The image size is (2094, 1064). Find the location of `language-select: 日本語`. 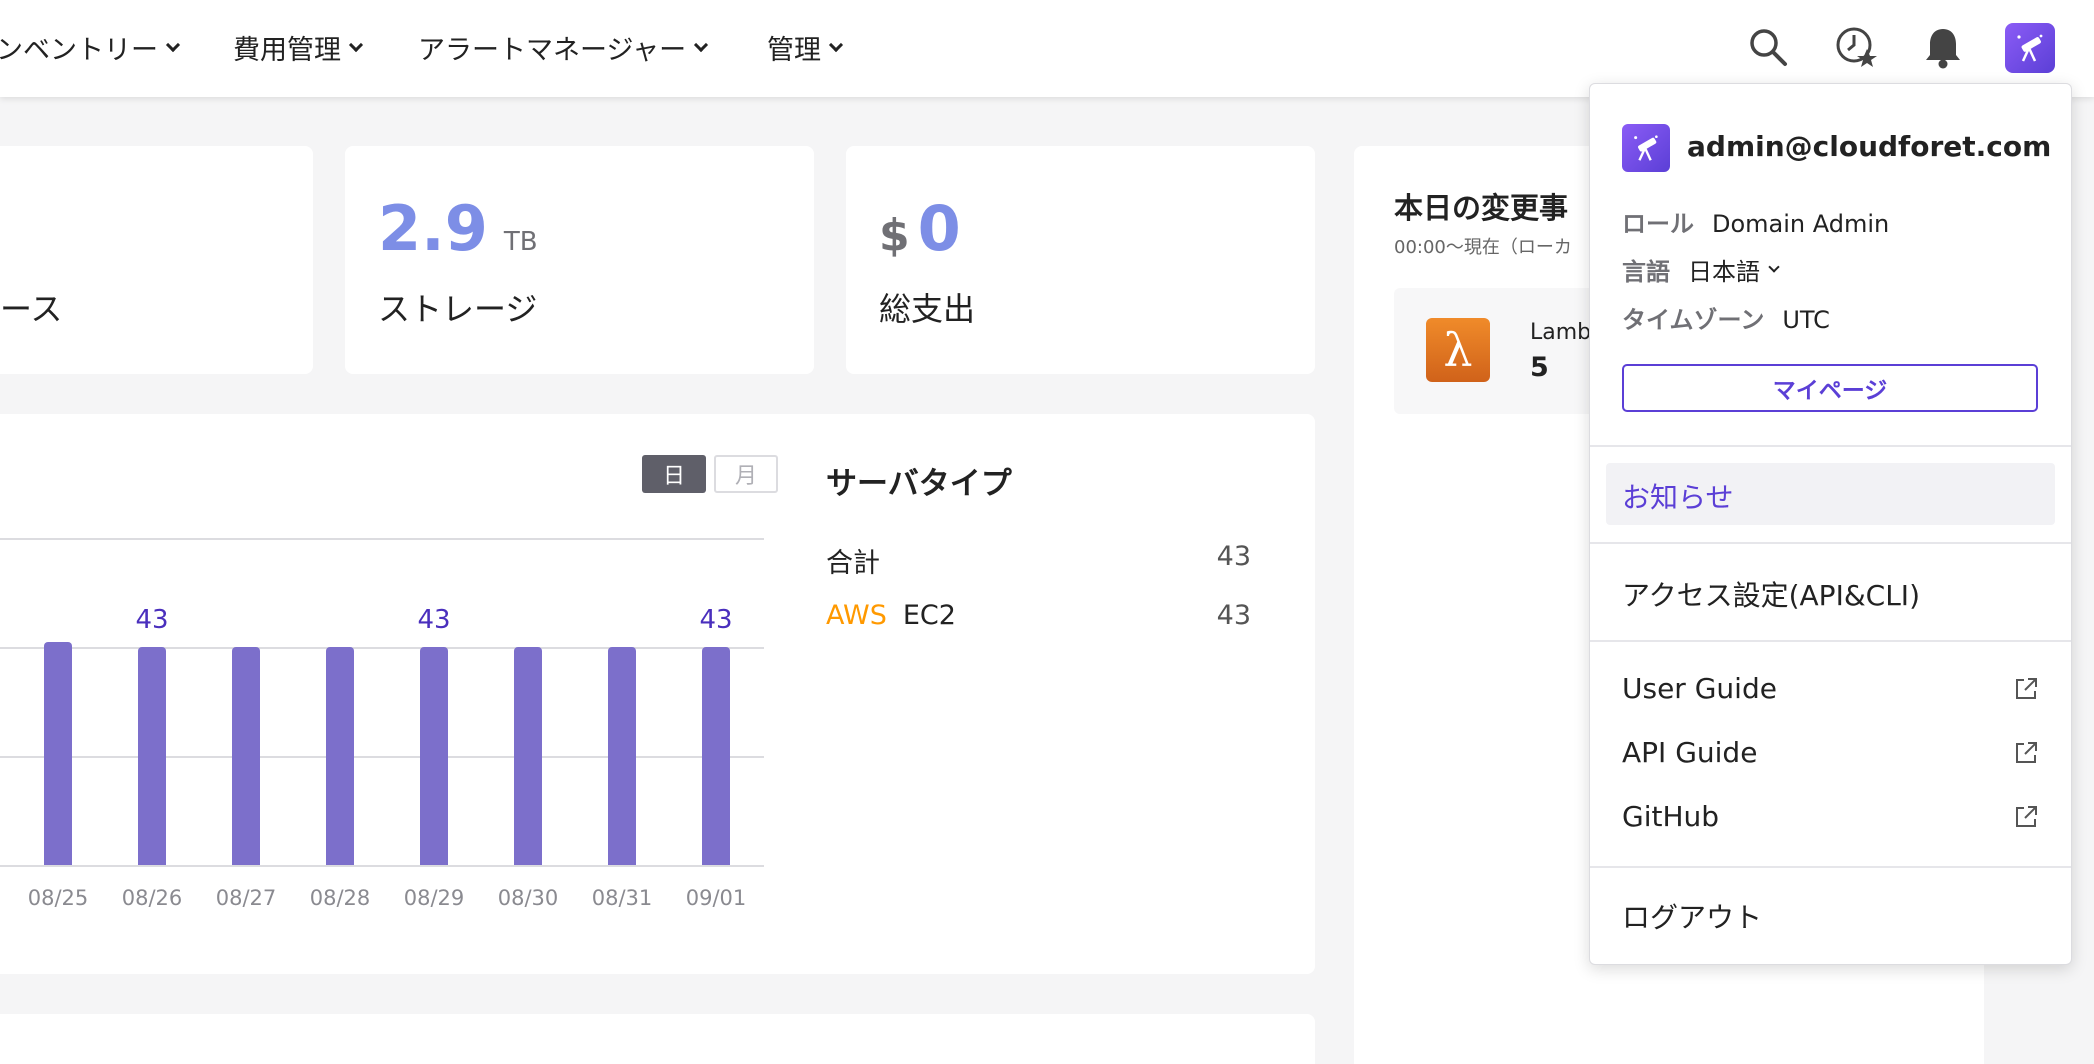

language-select: 日本語 is located at coordinates (1734, 269).